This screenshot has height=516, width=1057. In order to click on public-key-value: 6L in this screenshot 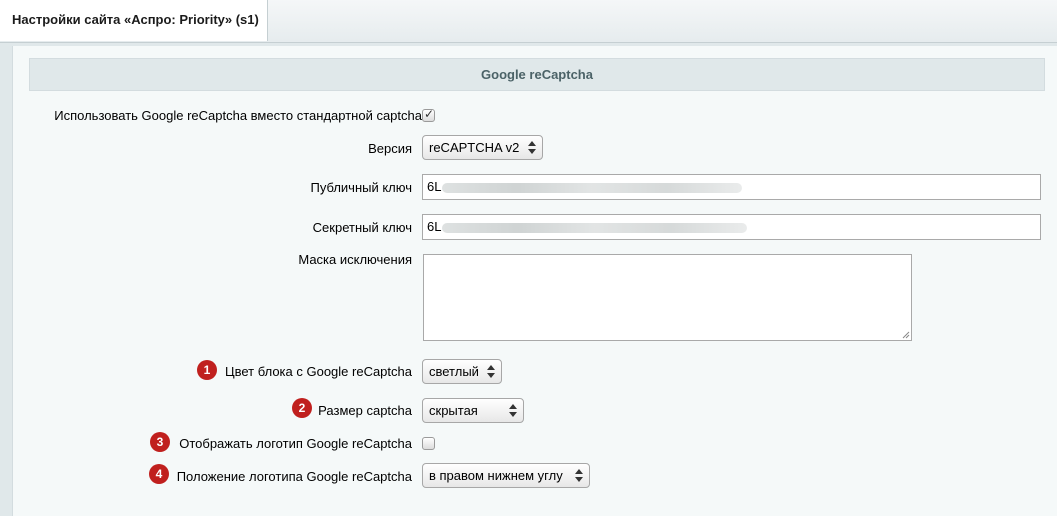, I will do `click(434, 186)`.